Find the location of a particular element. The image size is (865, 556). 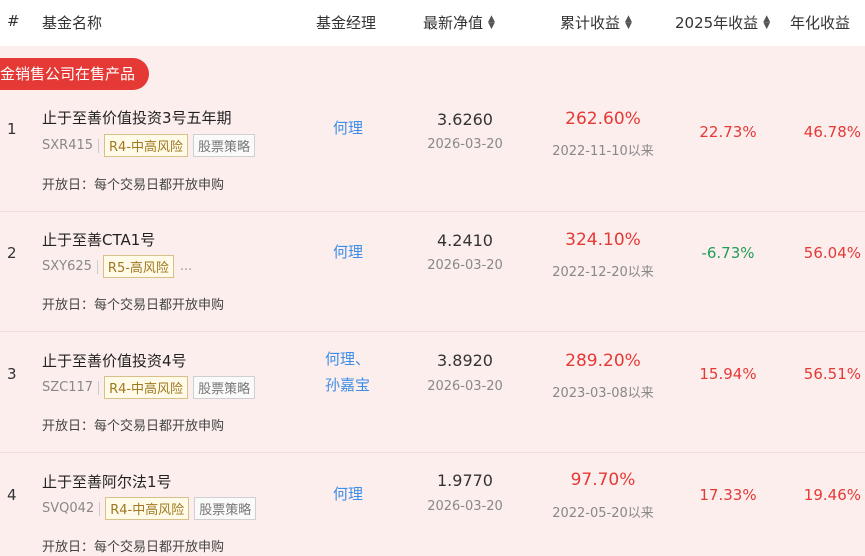

fund-code: SXY625 is located at coordinates (67, 266).